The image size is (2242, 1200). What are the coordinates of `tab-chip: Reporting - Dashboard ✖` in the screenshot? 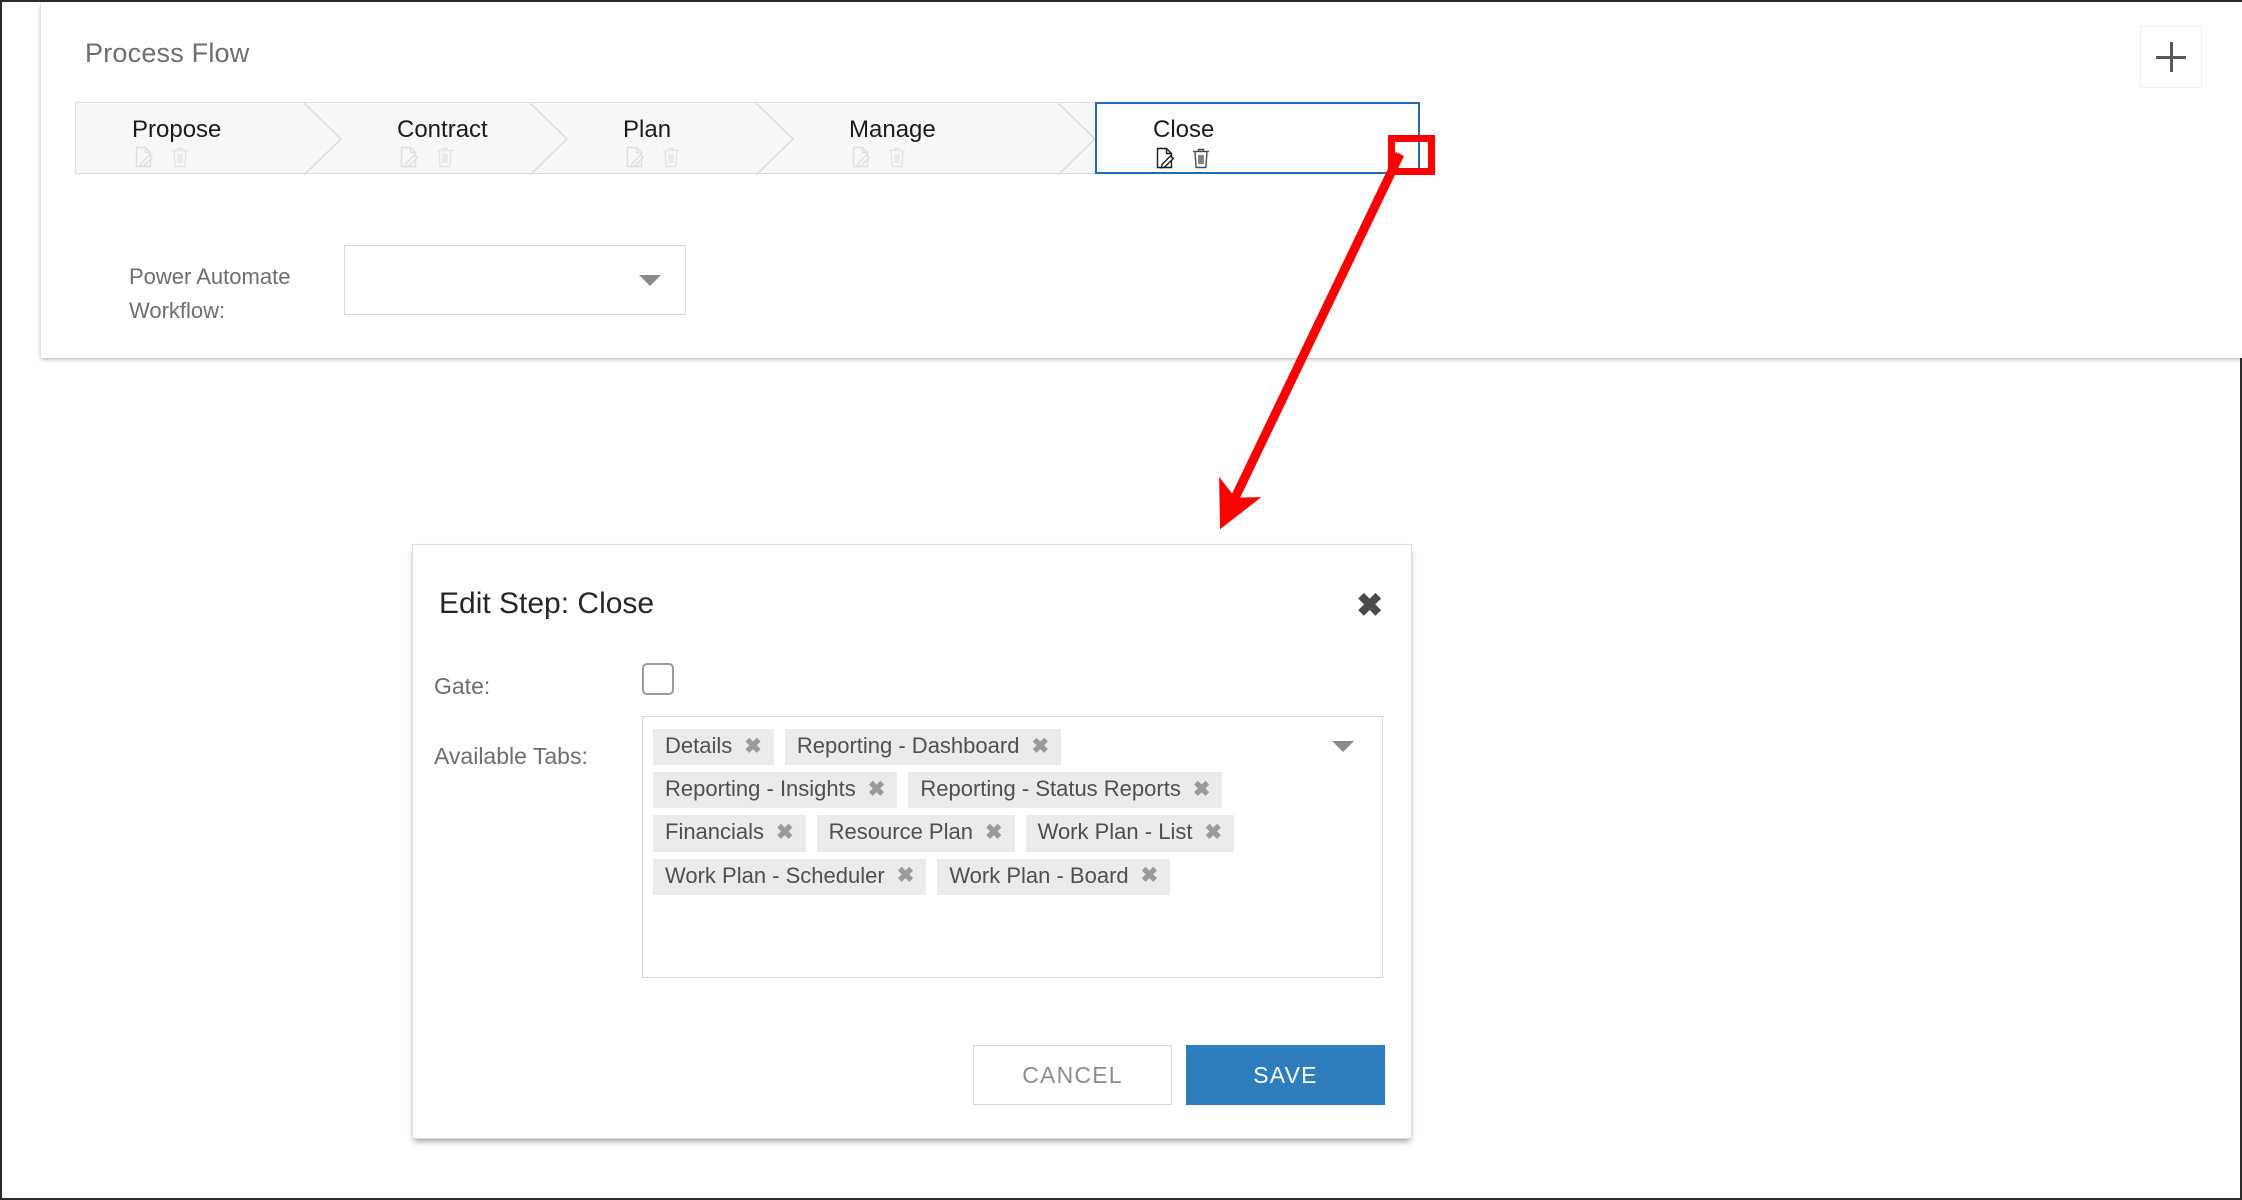 It's located at (923, 747).